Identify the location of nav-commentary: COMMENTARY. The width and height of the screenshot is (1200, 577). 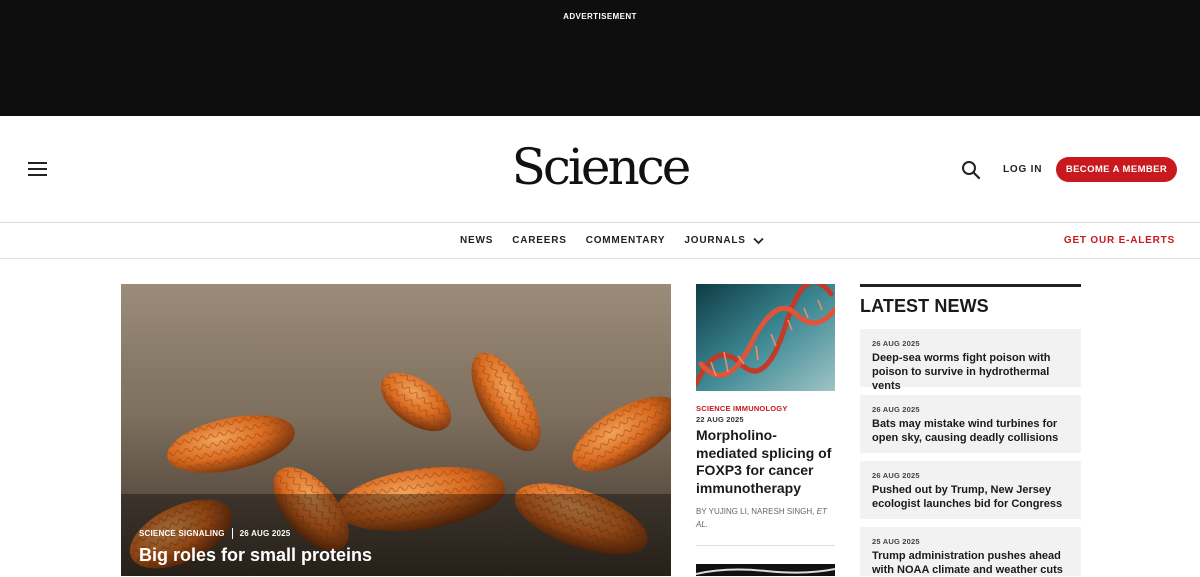
(626, 240).